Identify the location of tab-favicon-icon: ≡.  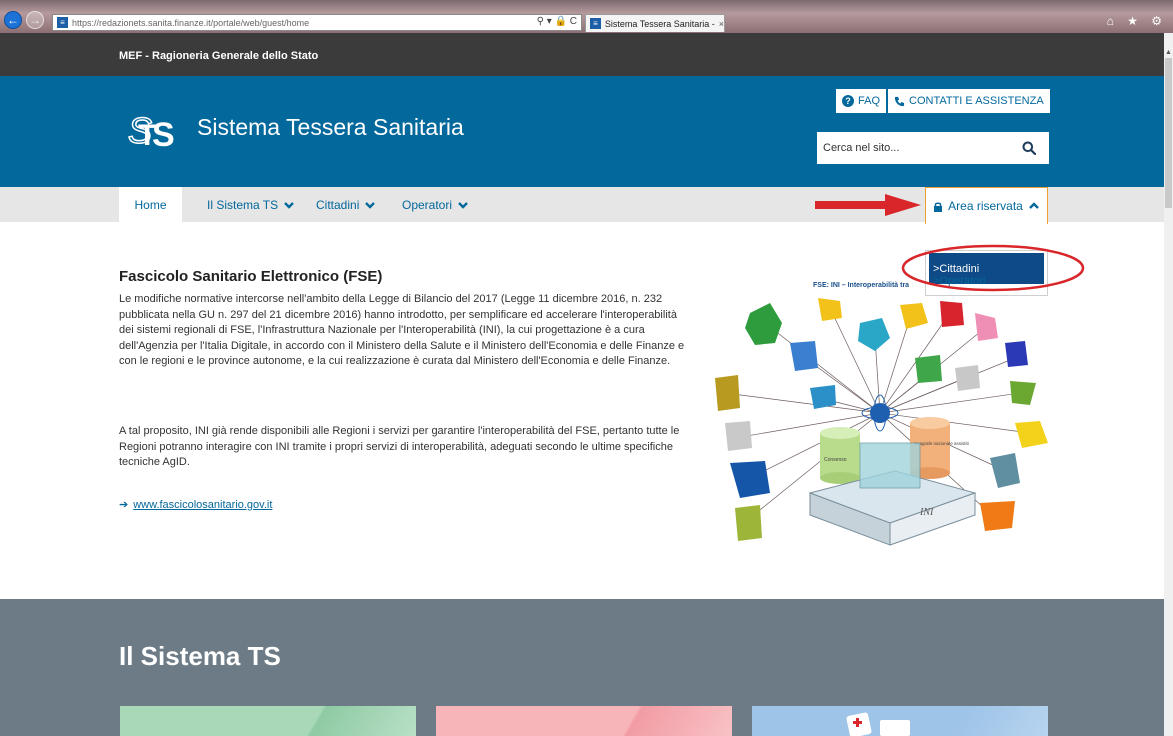
(595, 23).